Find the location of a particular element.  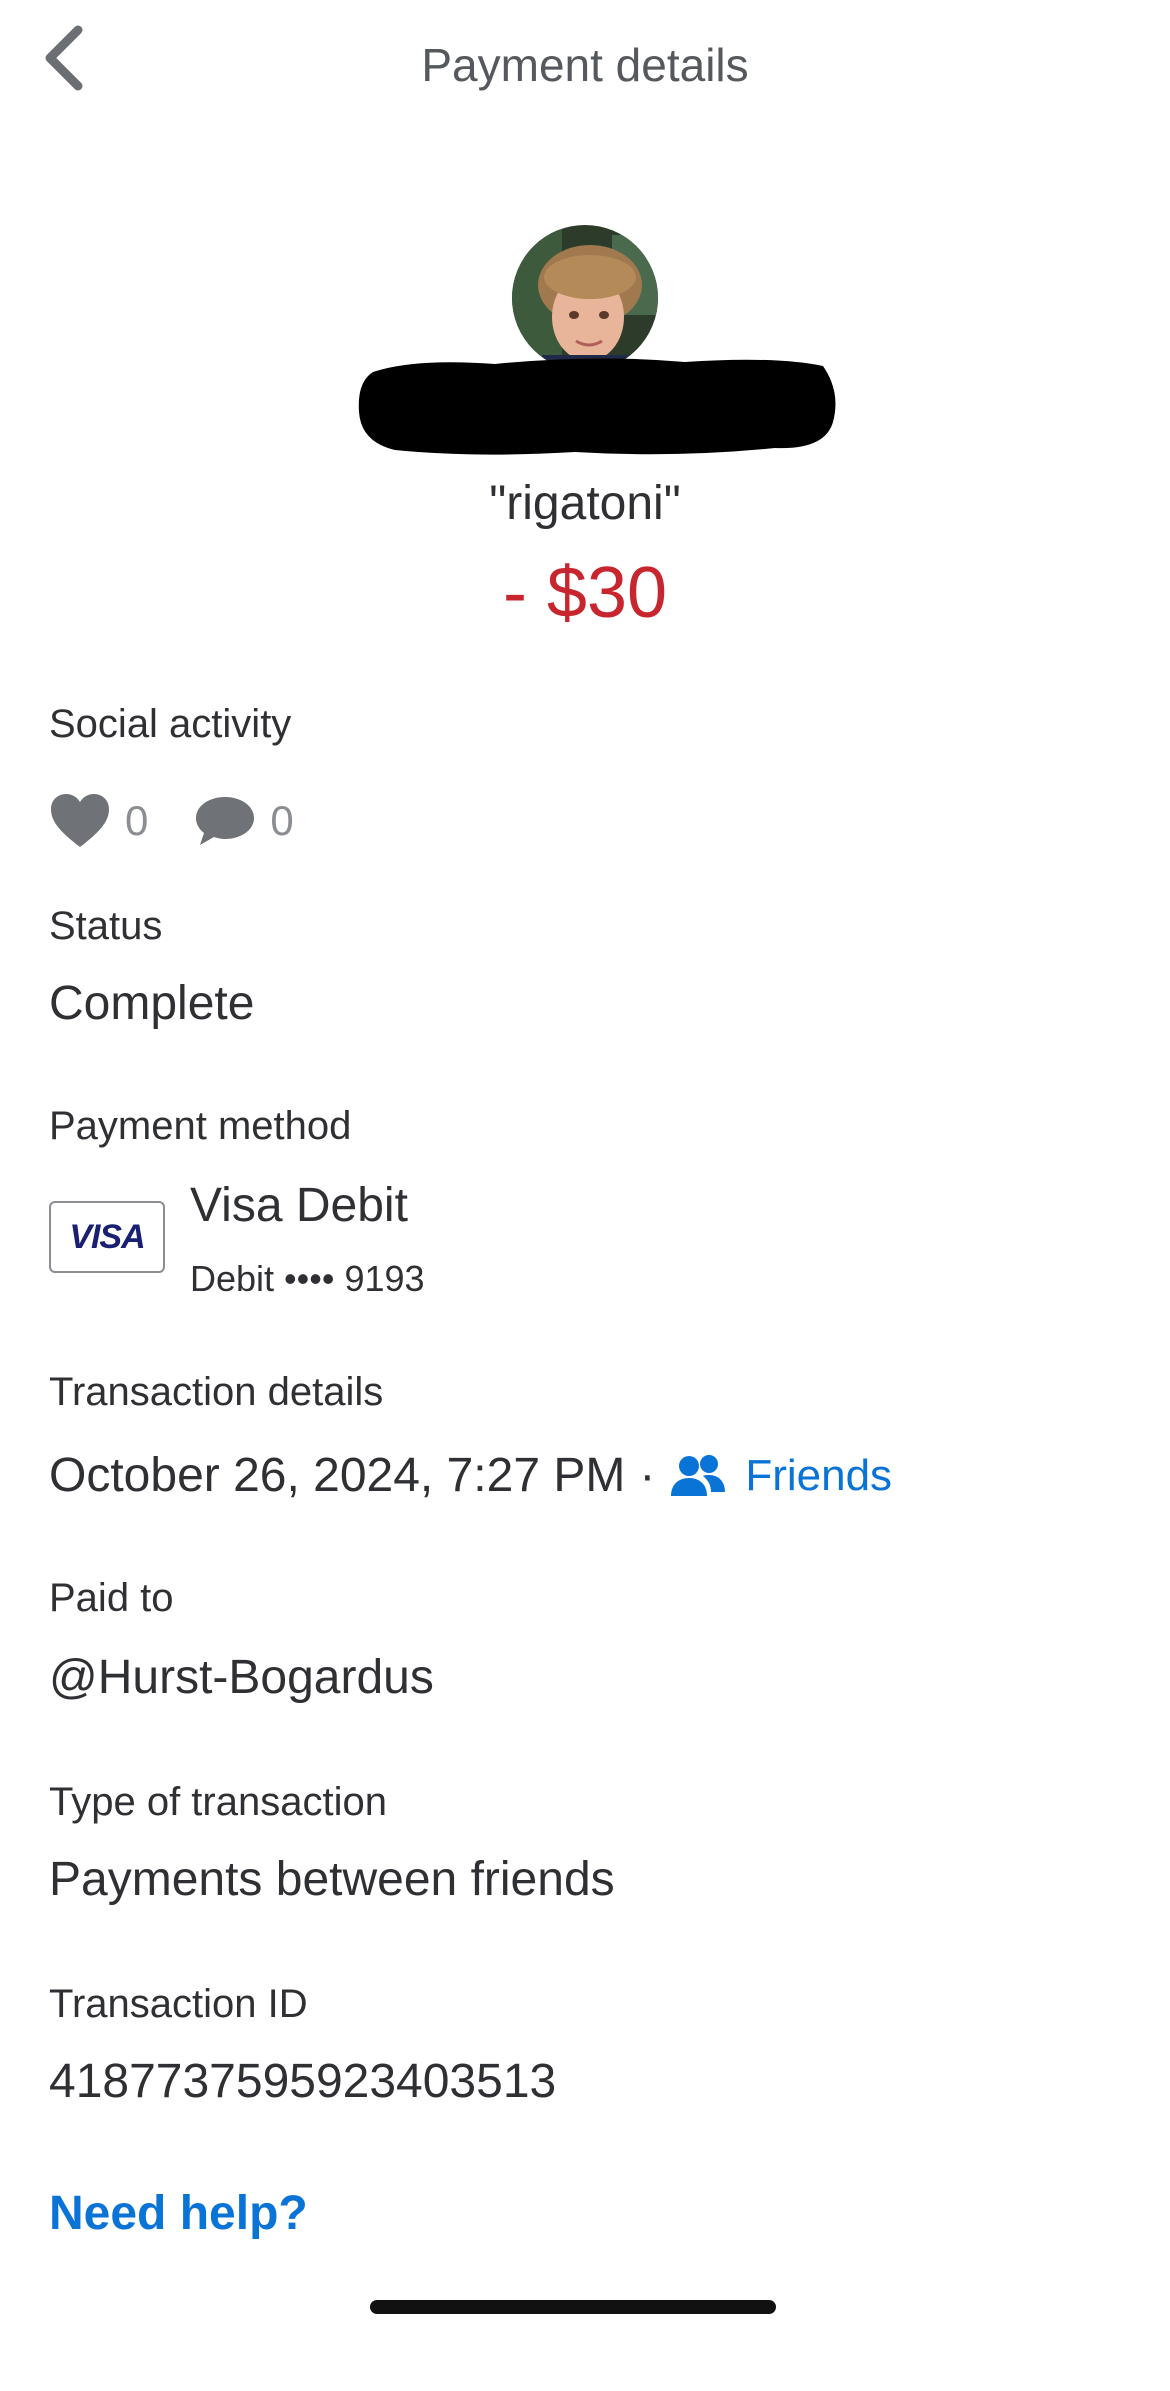

transaction-details-row: October 26, 2024, 7:27 PM · Friends is located at coordinates (470, 1475).